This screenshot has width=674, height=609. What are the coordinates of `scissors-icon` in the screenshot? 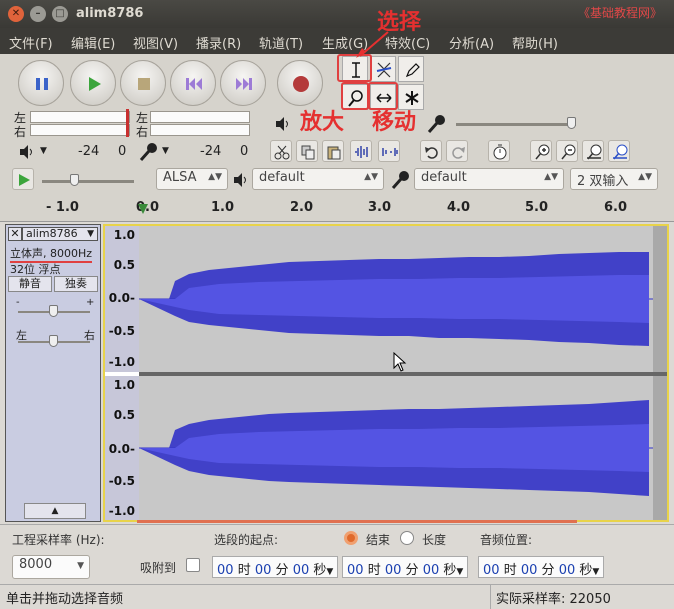 It's located at (282, 152).